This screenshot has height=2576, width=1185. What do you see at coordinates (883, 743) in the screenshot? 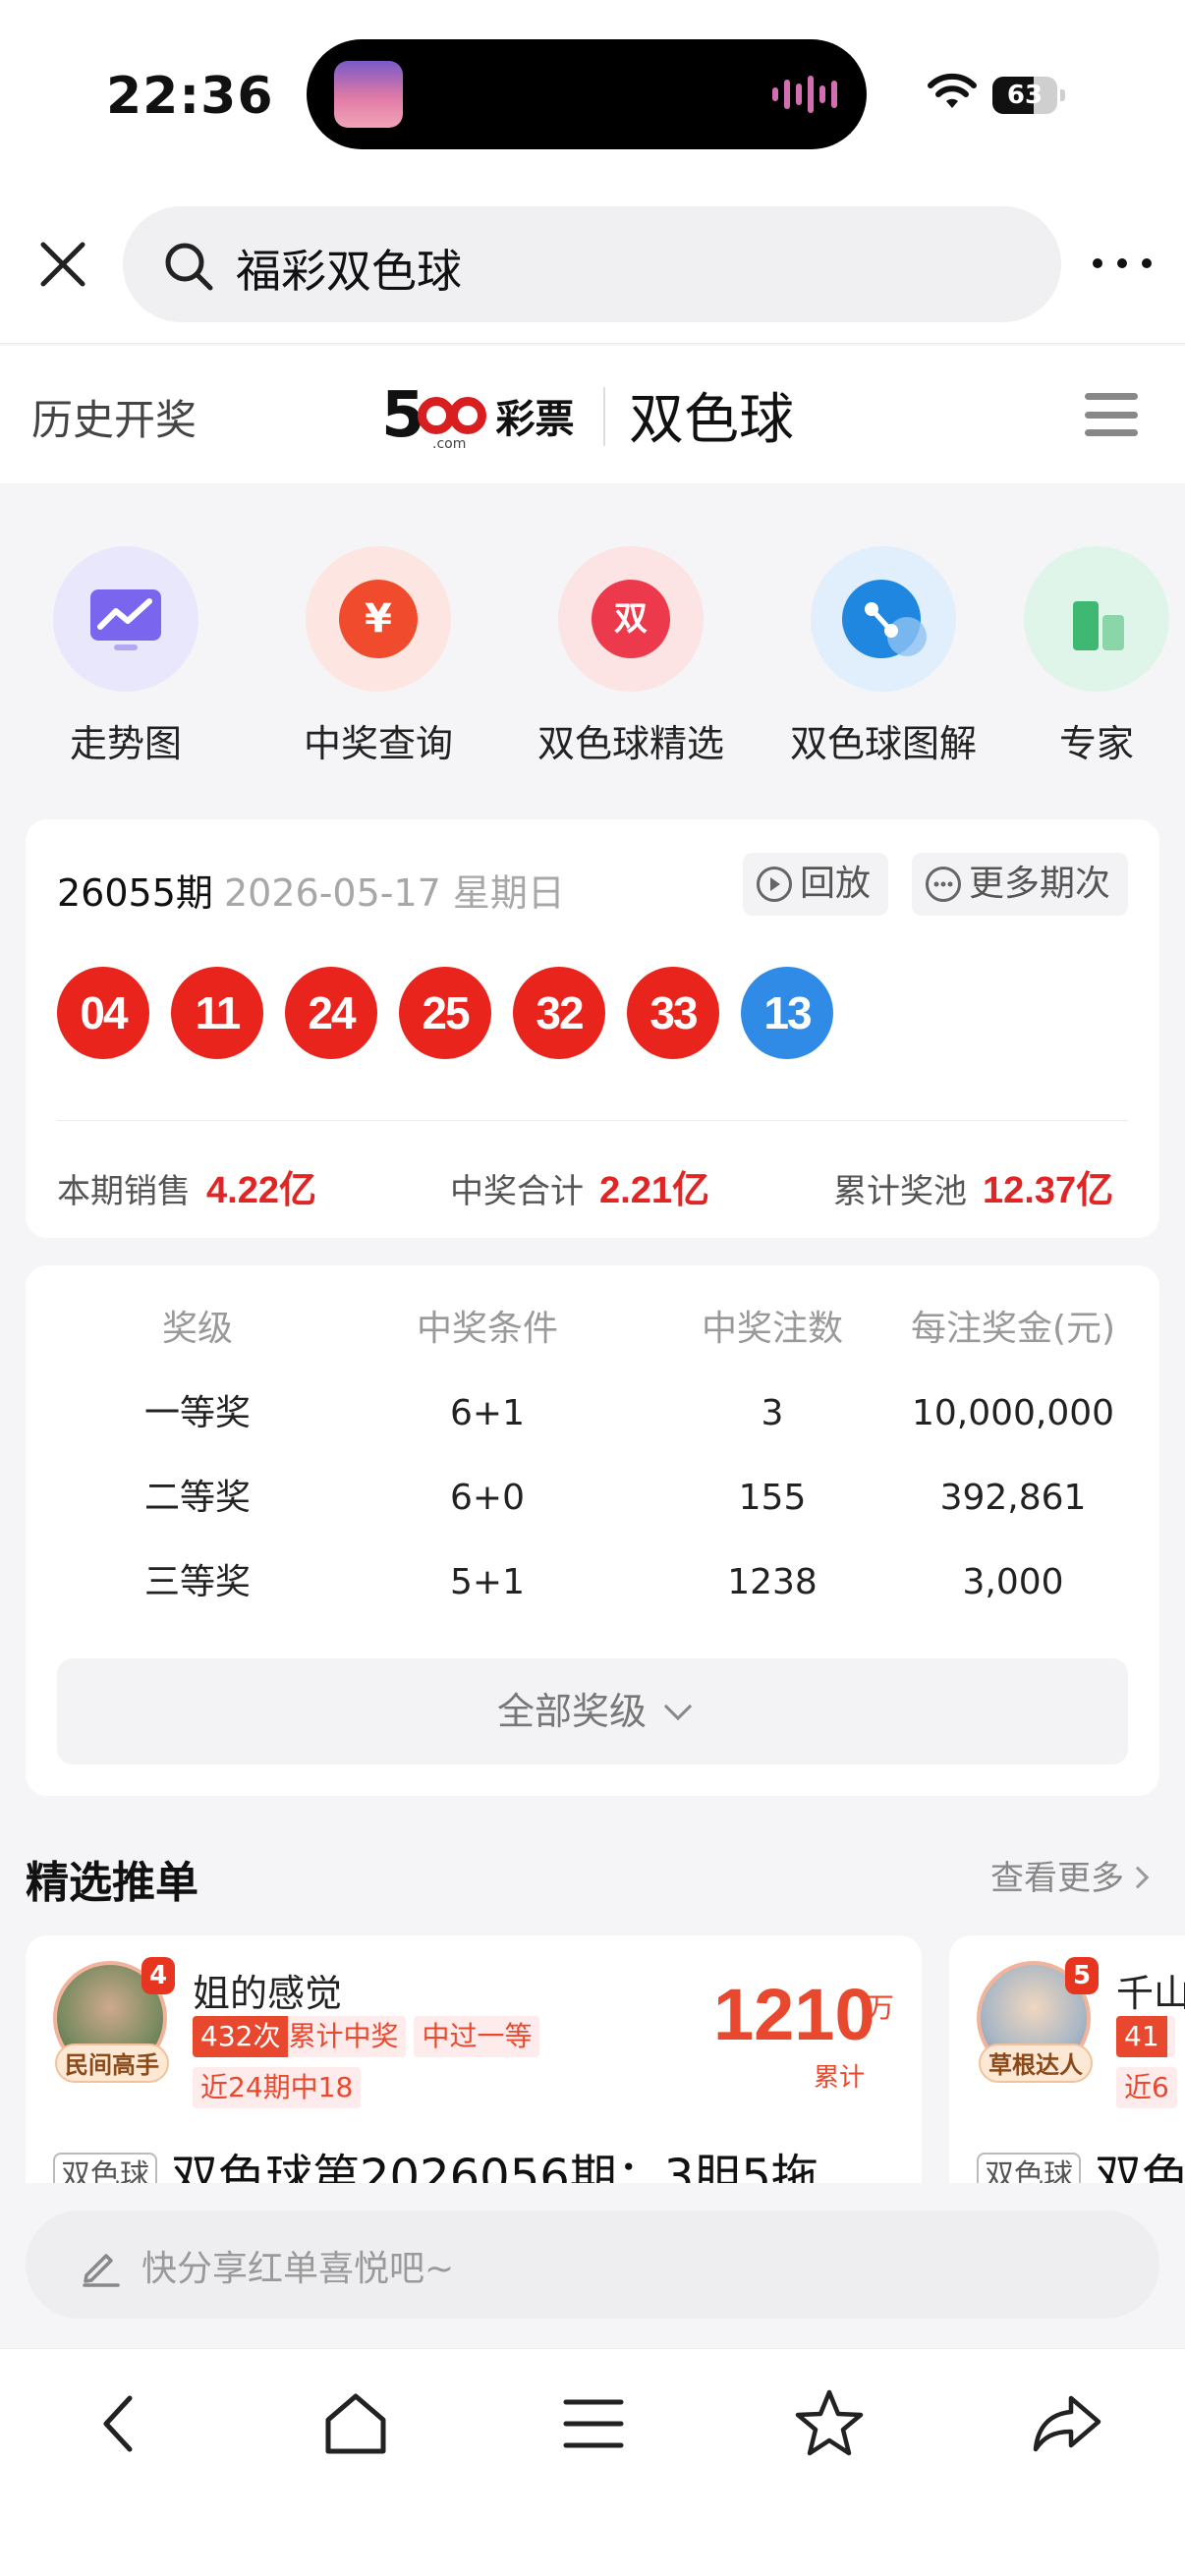
I see `quick-link-label: 双色球图解` at bounding box center [883, 743].